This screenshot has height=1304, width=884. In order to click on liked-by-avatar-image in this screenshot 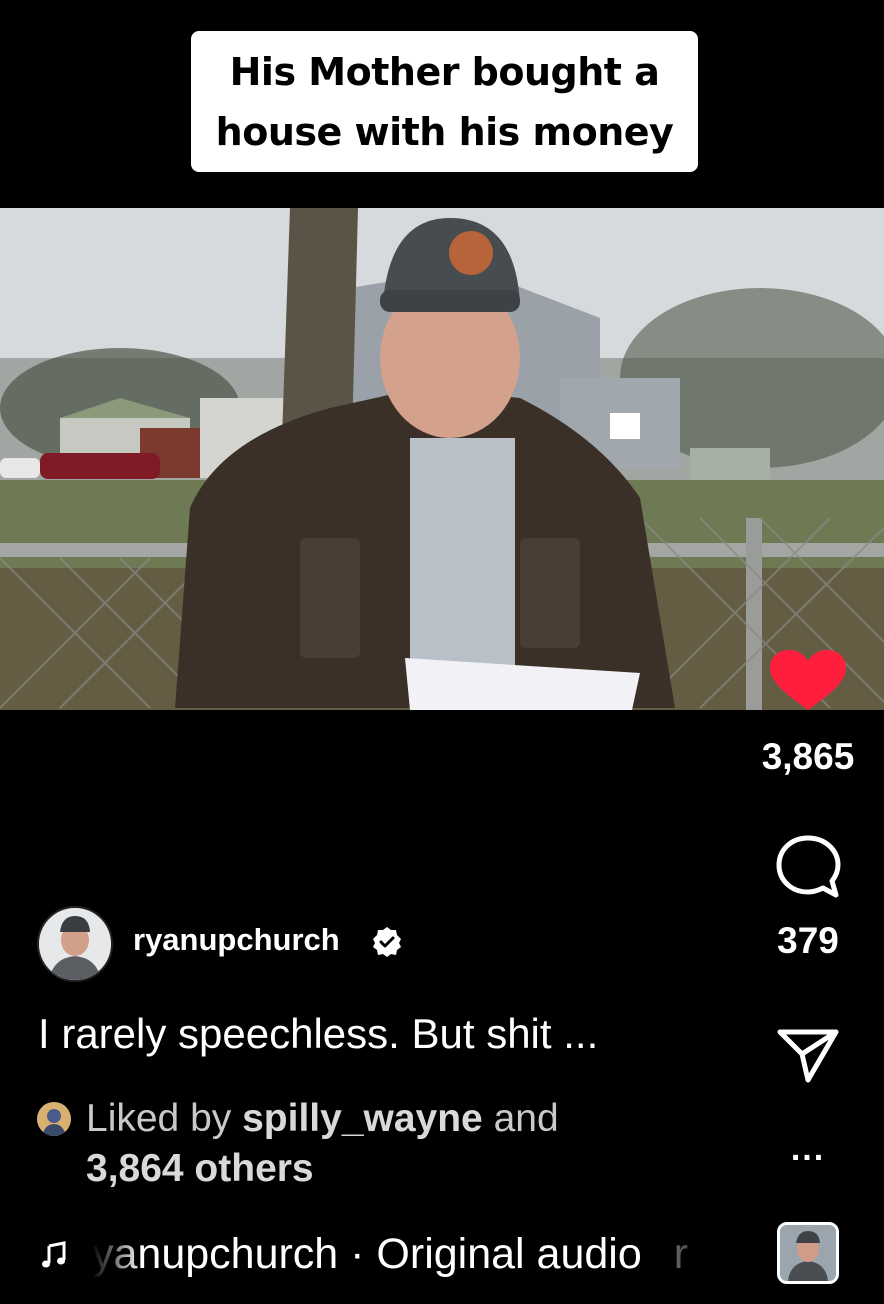, I will do `click(54, 1119)`.